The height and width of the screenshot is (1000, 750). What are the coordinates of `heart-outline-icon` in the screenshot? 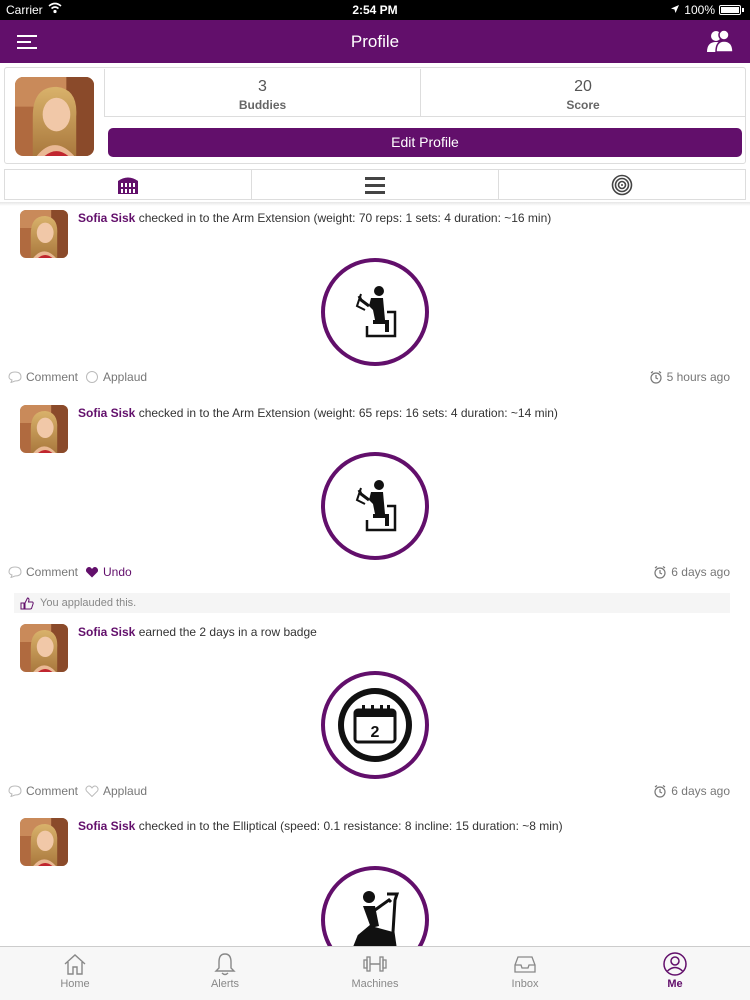 It's located at (92, 791).